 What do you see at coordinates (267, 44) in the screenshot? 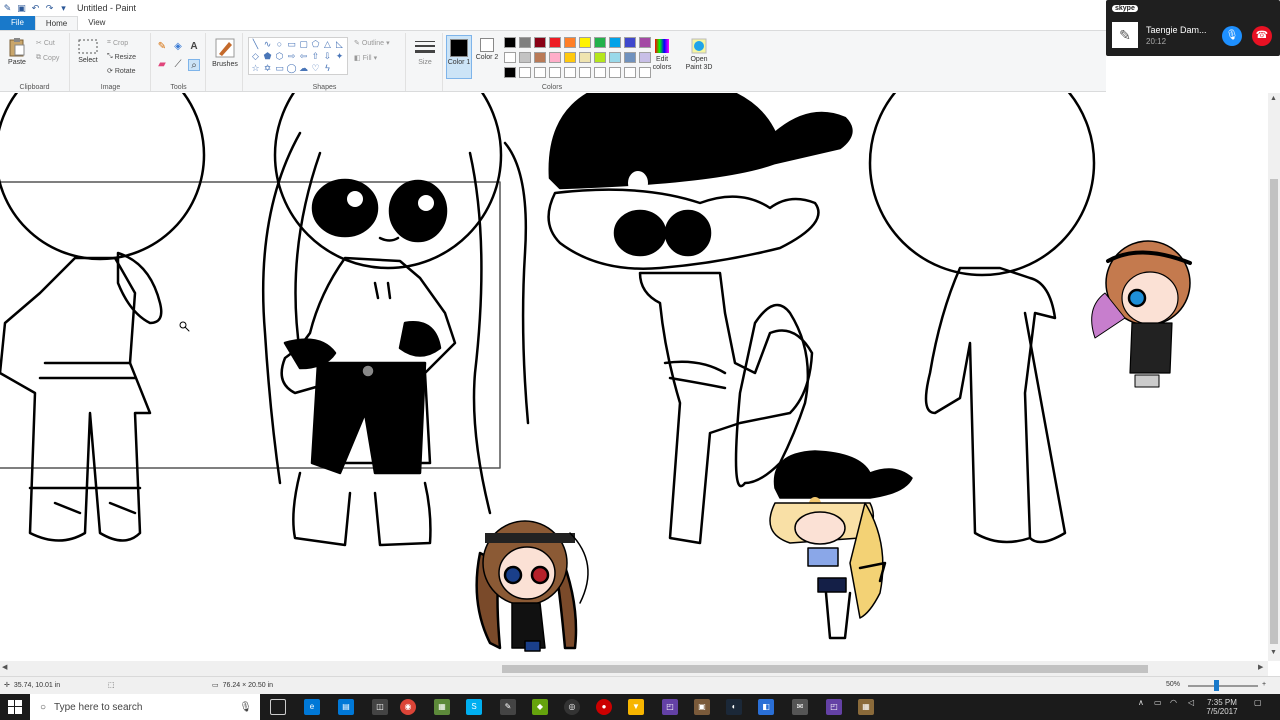
I see `curve-shape-icon: ∿` at bounding box center [267, 44].